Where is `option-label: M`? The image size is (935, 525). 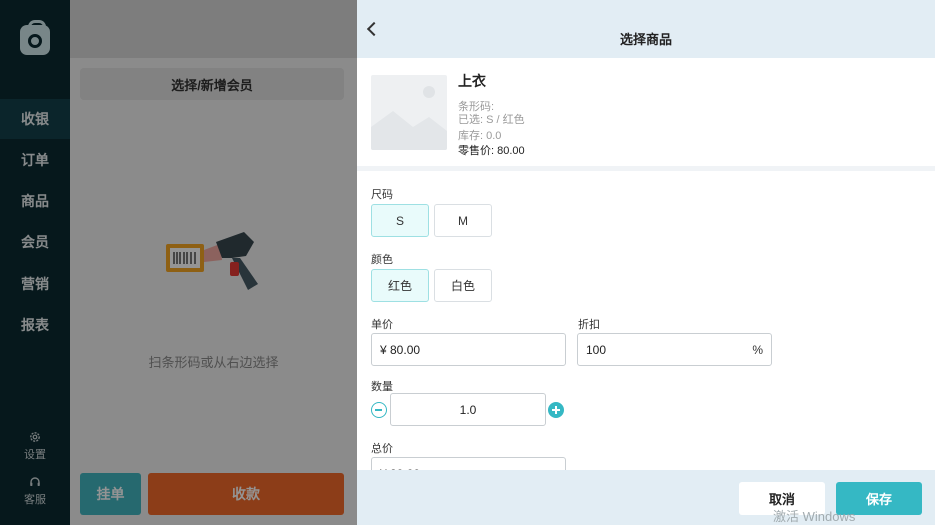
option-label: M is located at coordinates (463, 220).